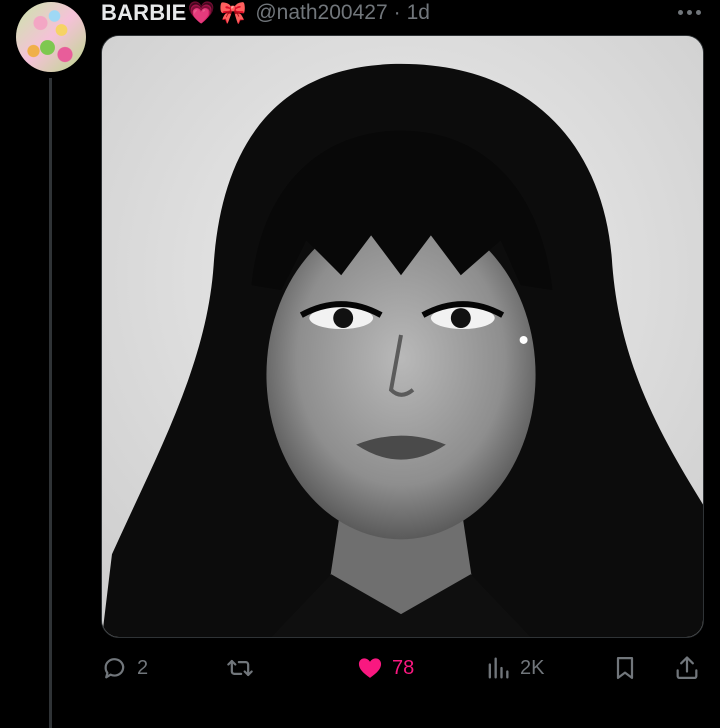 The image size is (720, 728). I want to click on like-button: 78, so click(385, 668).